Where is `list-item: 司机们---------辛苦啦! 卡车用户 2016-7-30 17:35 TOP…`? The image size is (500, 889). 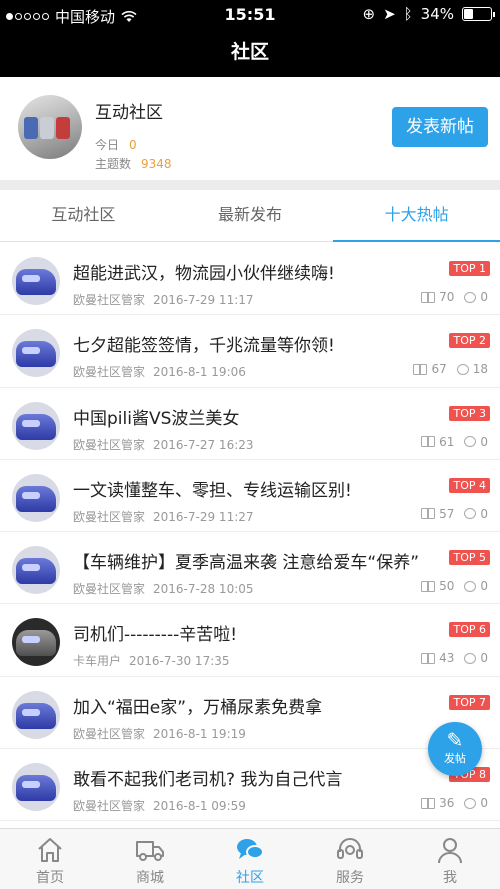 list-item: 司机们---------辛苦啦! 卡车用户 2016-7-30 17:35 TOP… is located at coordinates (250, 640).